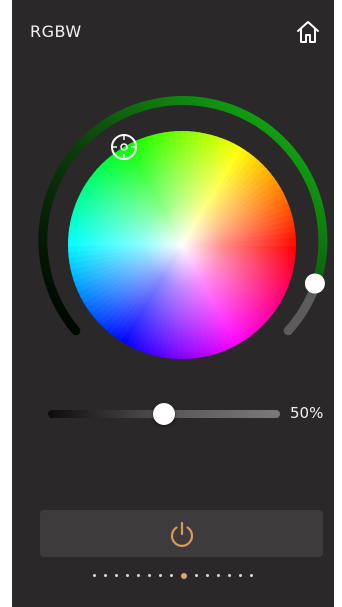  I want to click on home-icon, so click(308, 32).